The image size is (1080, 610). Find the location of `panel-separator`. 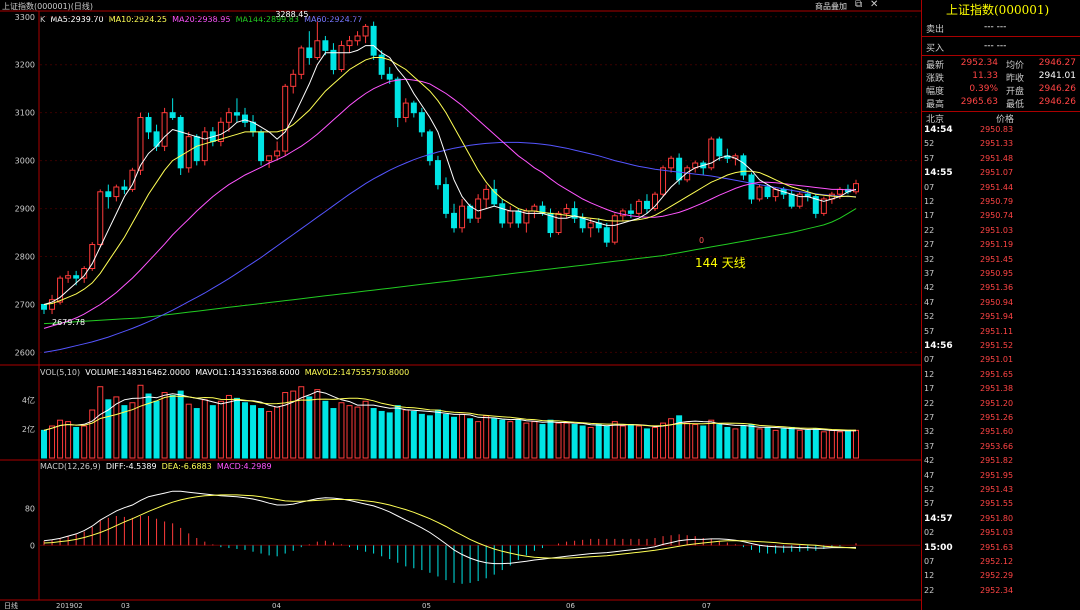

panel-separator is located at coordinates (1001, 55).